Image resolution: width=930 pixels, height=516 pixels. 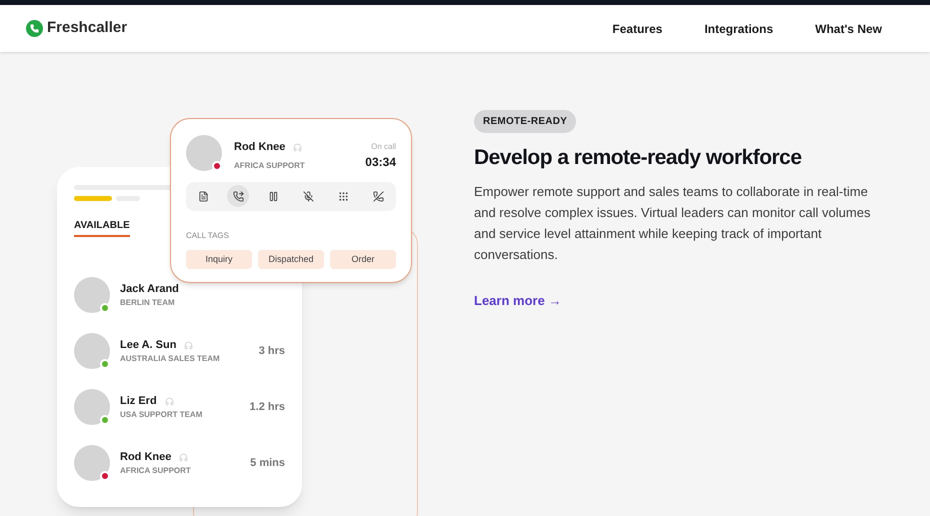 I want to click on caller-name: Rod Knee, so click(x=260, y=147).